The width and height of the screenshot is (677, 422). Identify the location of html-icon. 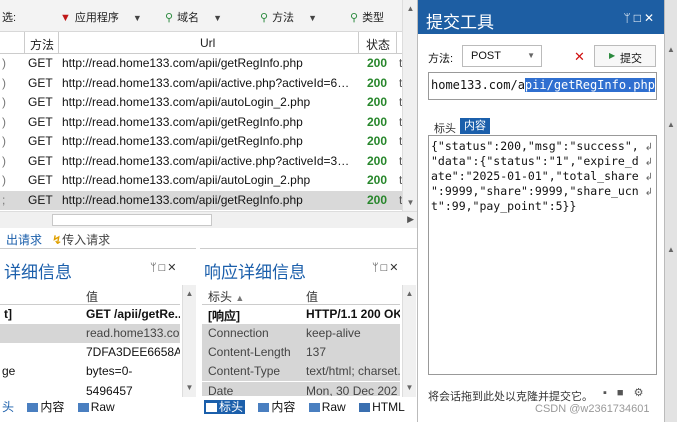
(365, 407).